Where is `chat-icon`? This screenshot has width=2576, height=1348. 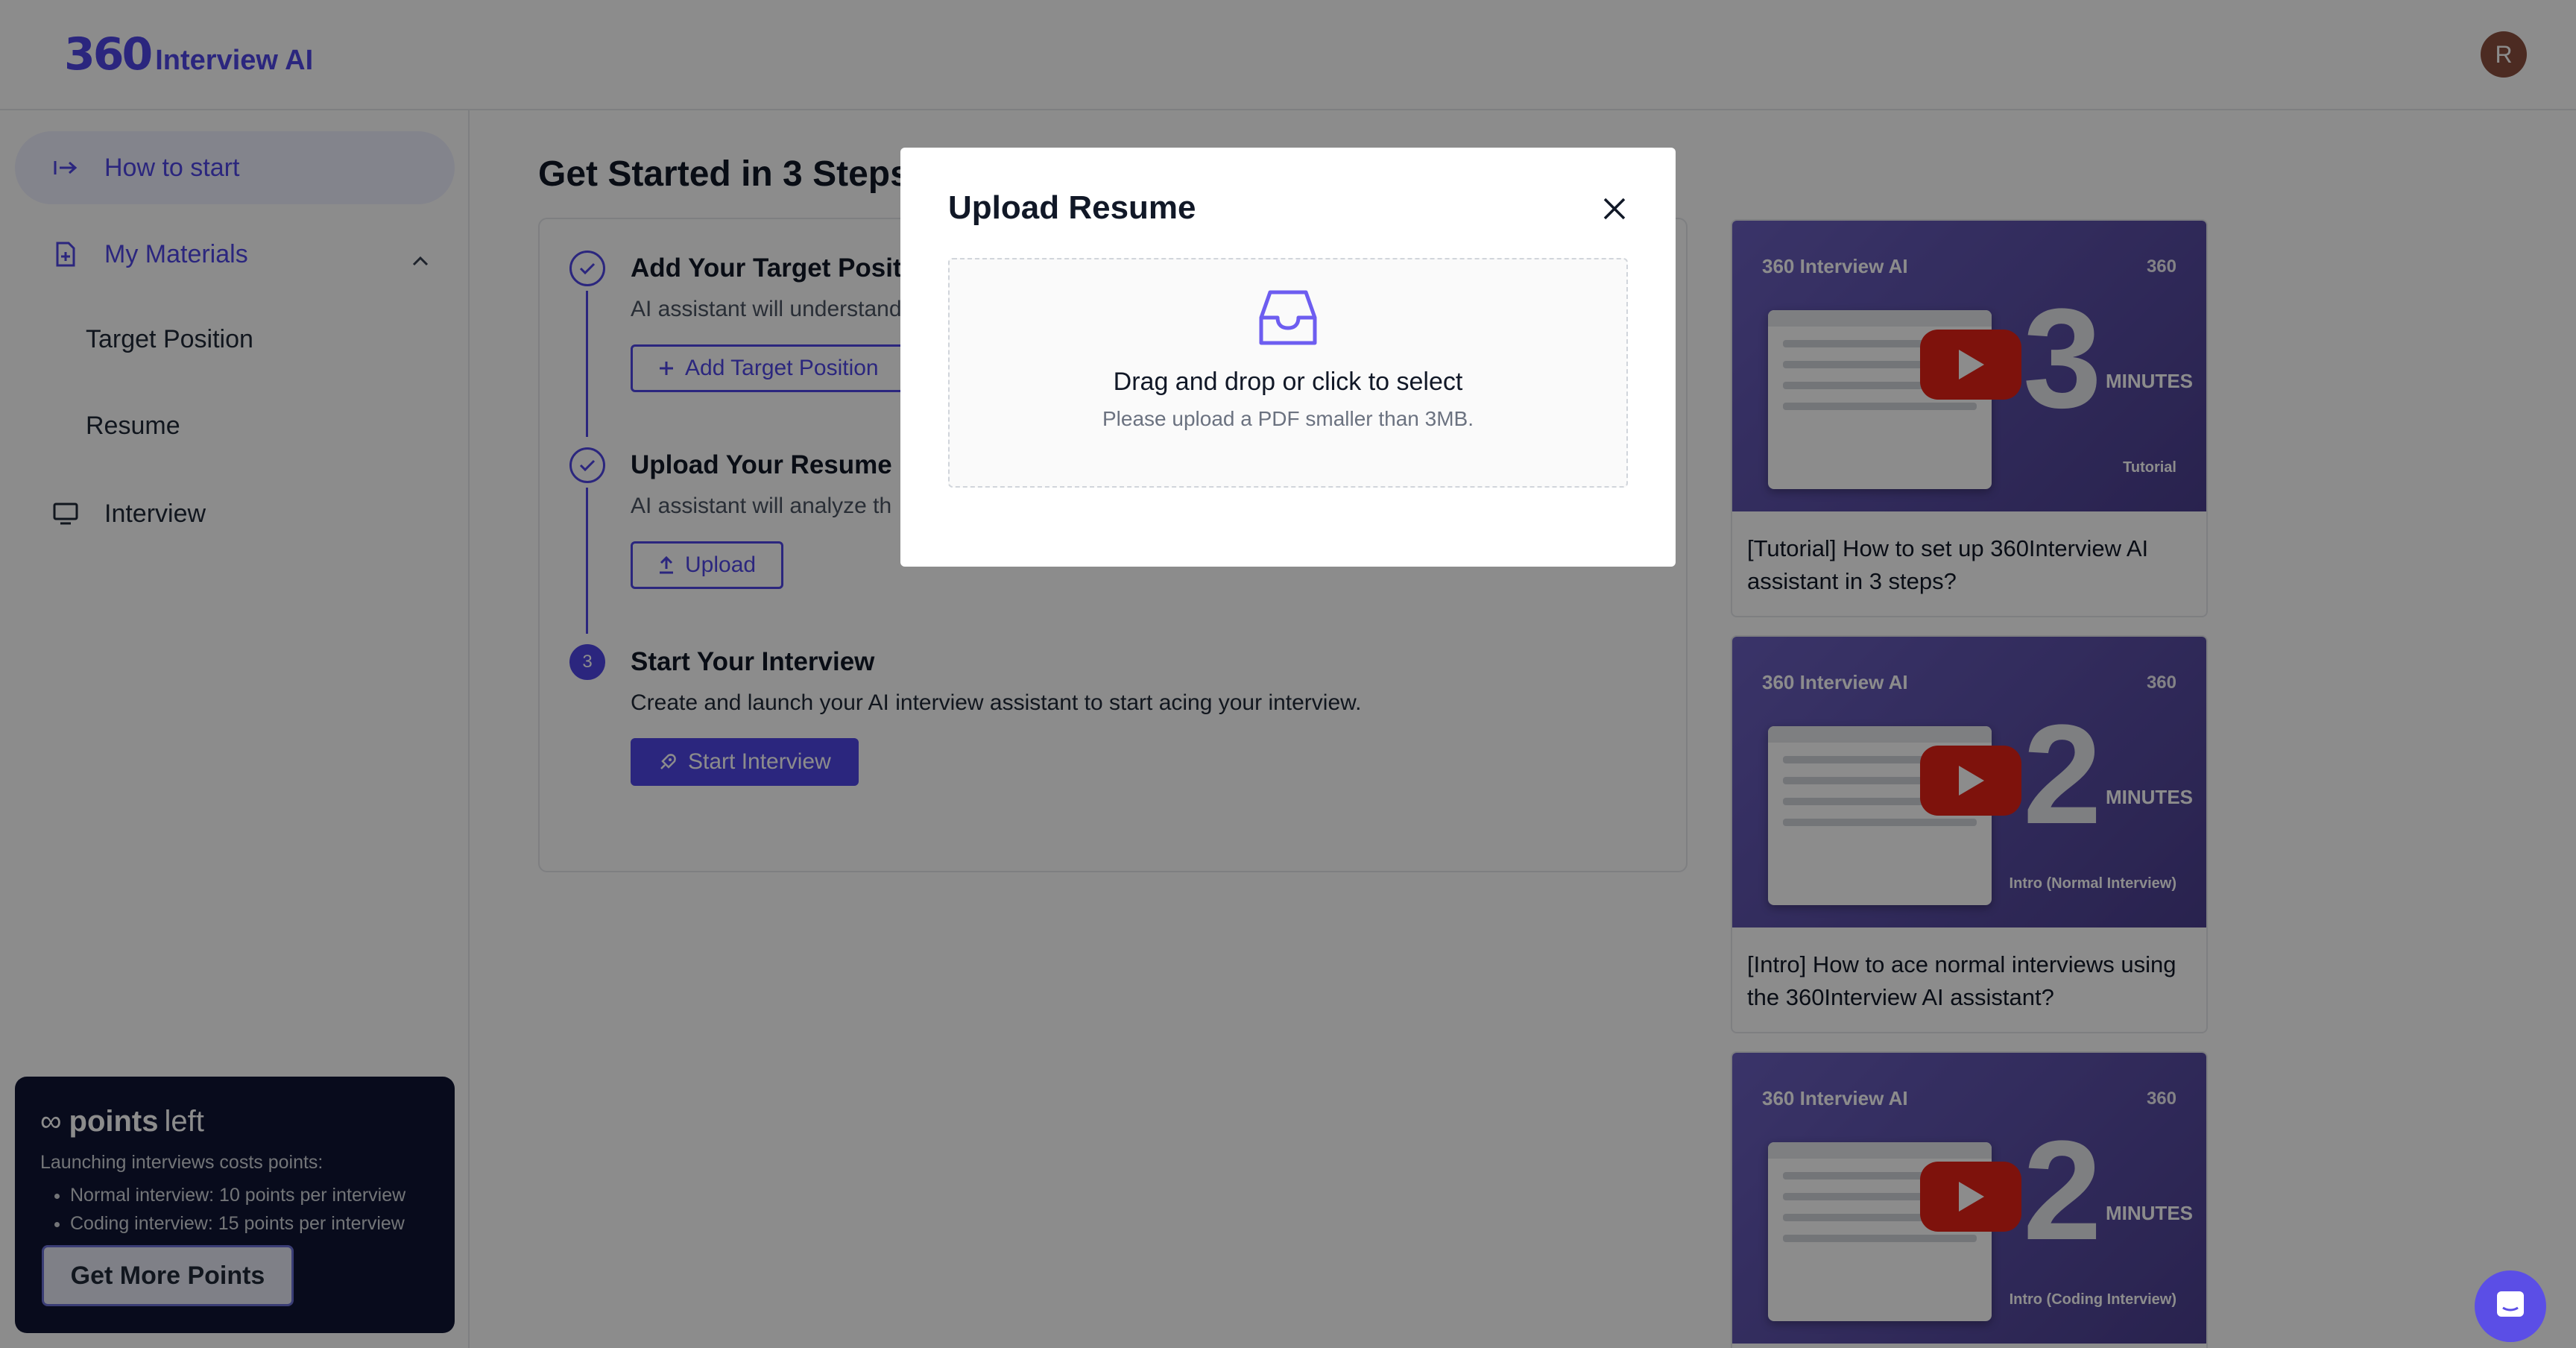
chat-icon is located at coordinates (2510, 1306).